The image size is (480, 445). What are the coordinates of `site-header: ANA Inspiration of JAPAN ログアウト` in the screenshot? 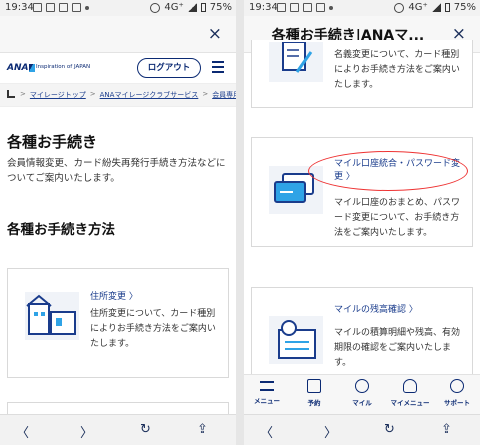 It's located at (118, 68).